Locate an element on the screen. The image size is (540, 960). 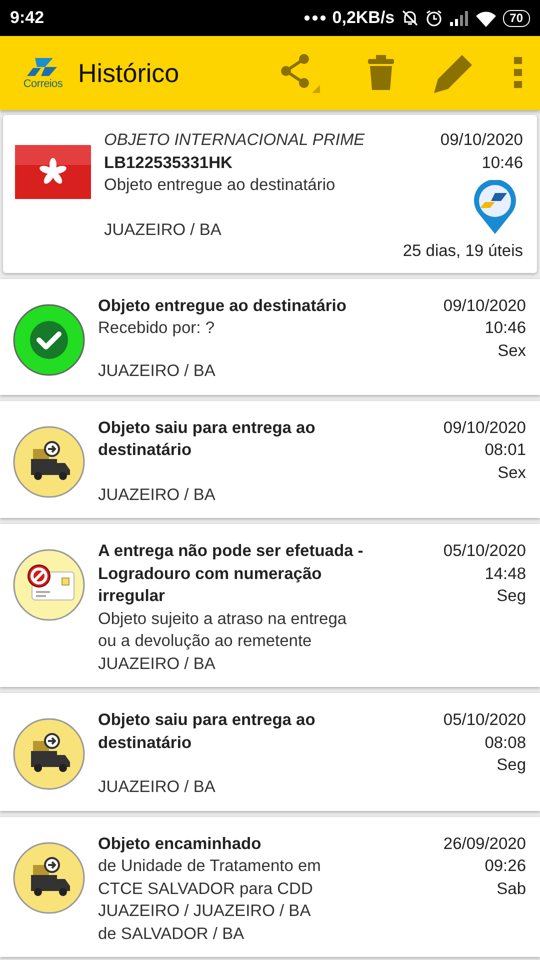
event-location: de SALVADOR / BA is located at coordinates (172, 934).